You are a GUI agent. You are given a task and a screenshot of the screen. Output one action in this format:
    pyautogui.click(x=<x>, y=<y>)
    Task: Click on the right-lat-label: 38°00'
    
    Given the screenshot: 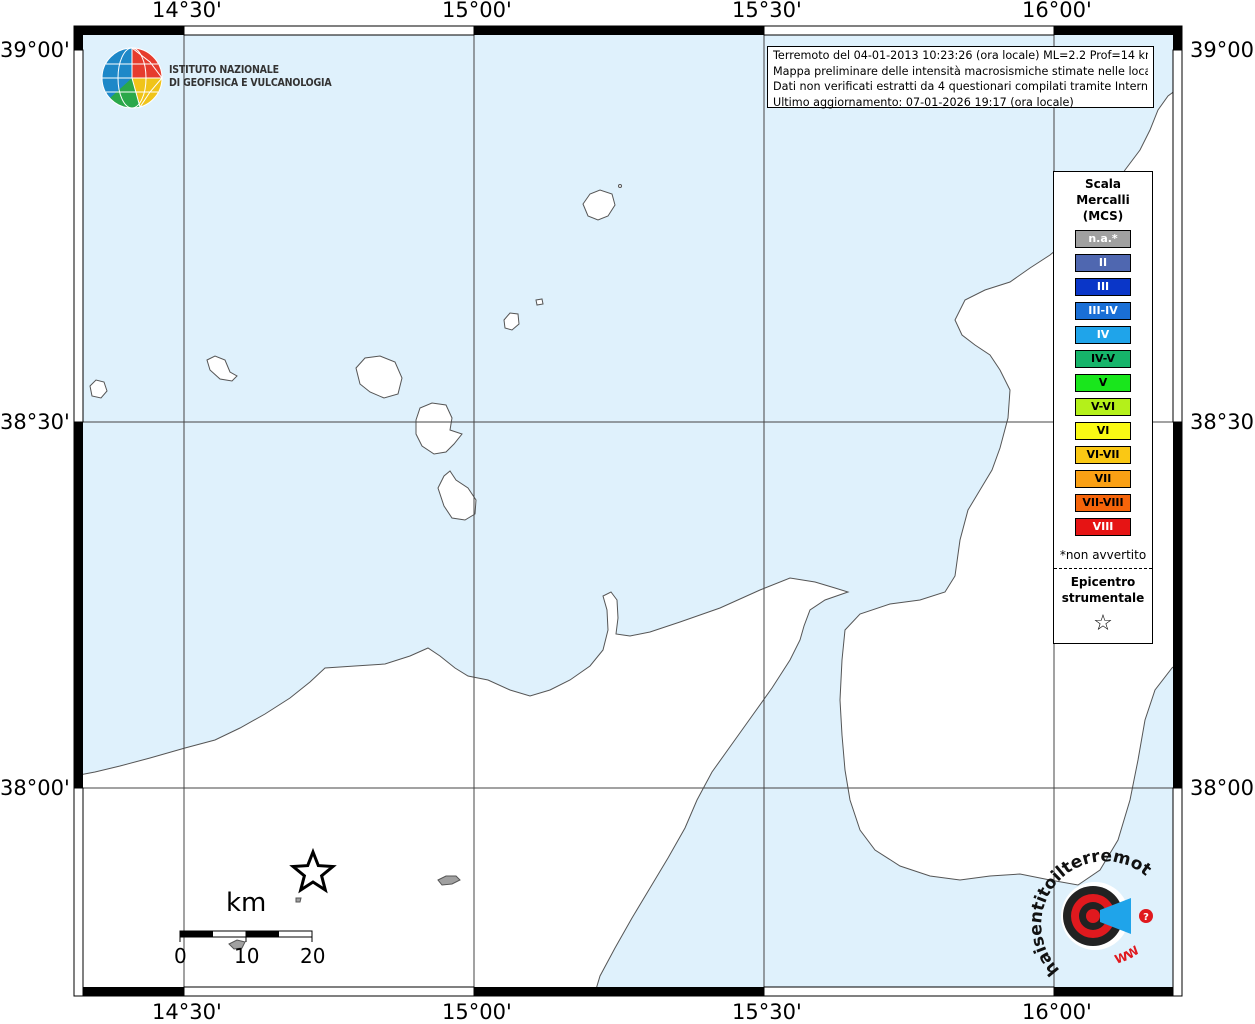 What is the action you would take?
    pyautogui.click(x=1222, y=788)
    